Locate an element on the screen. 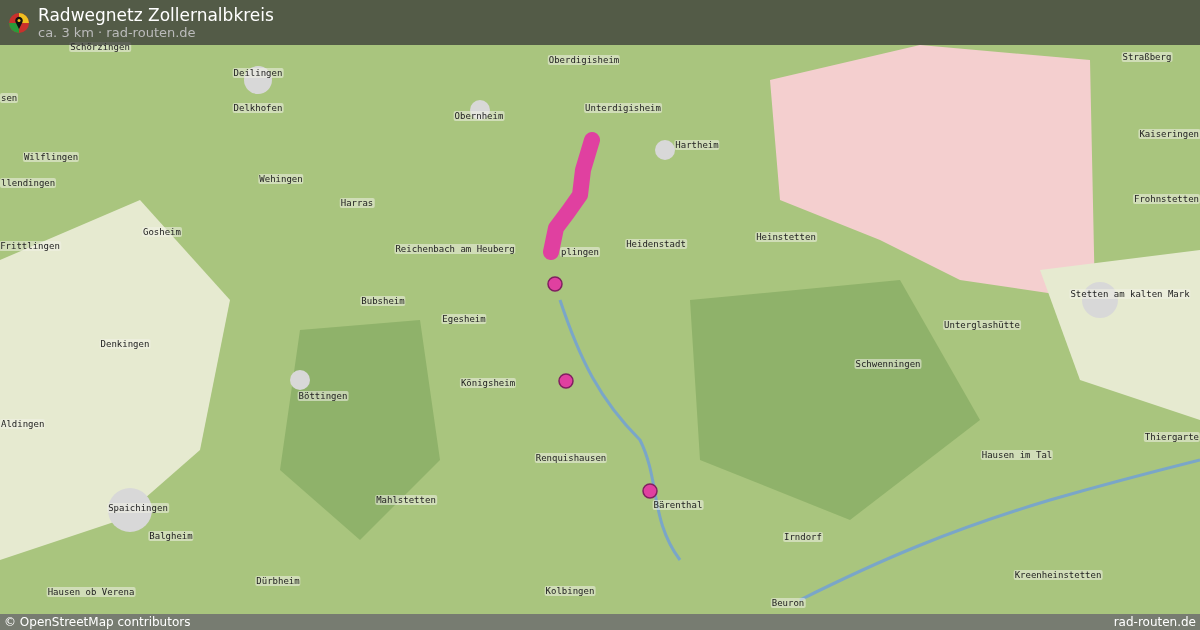 The width and height of the screenshot is (1200, 630). place-label: Bubsheim is located at coordinates (383, 301).